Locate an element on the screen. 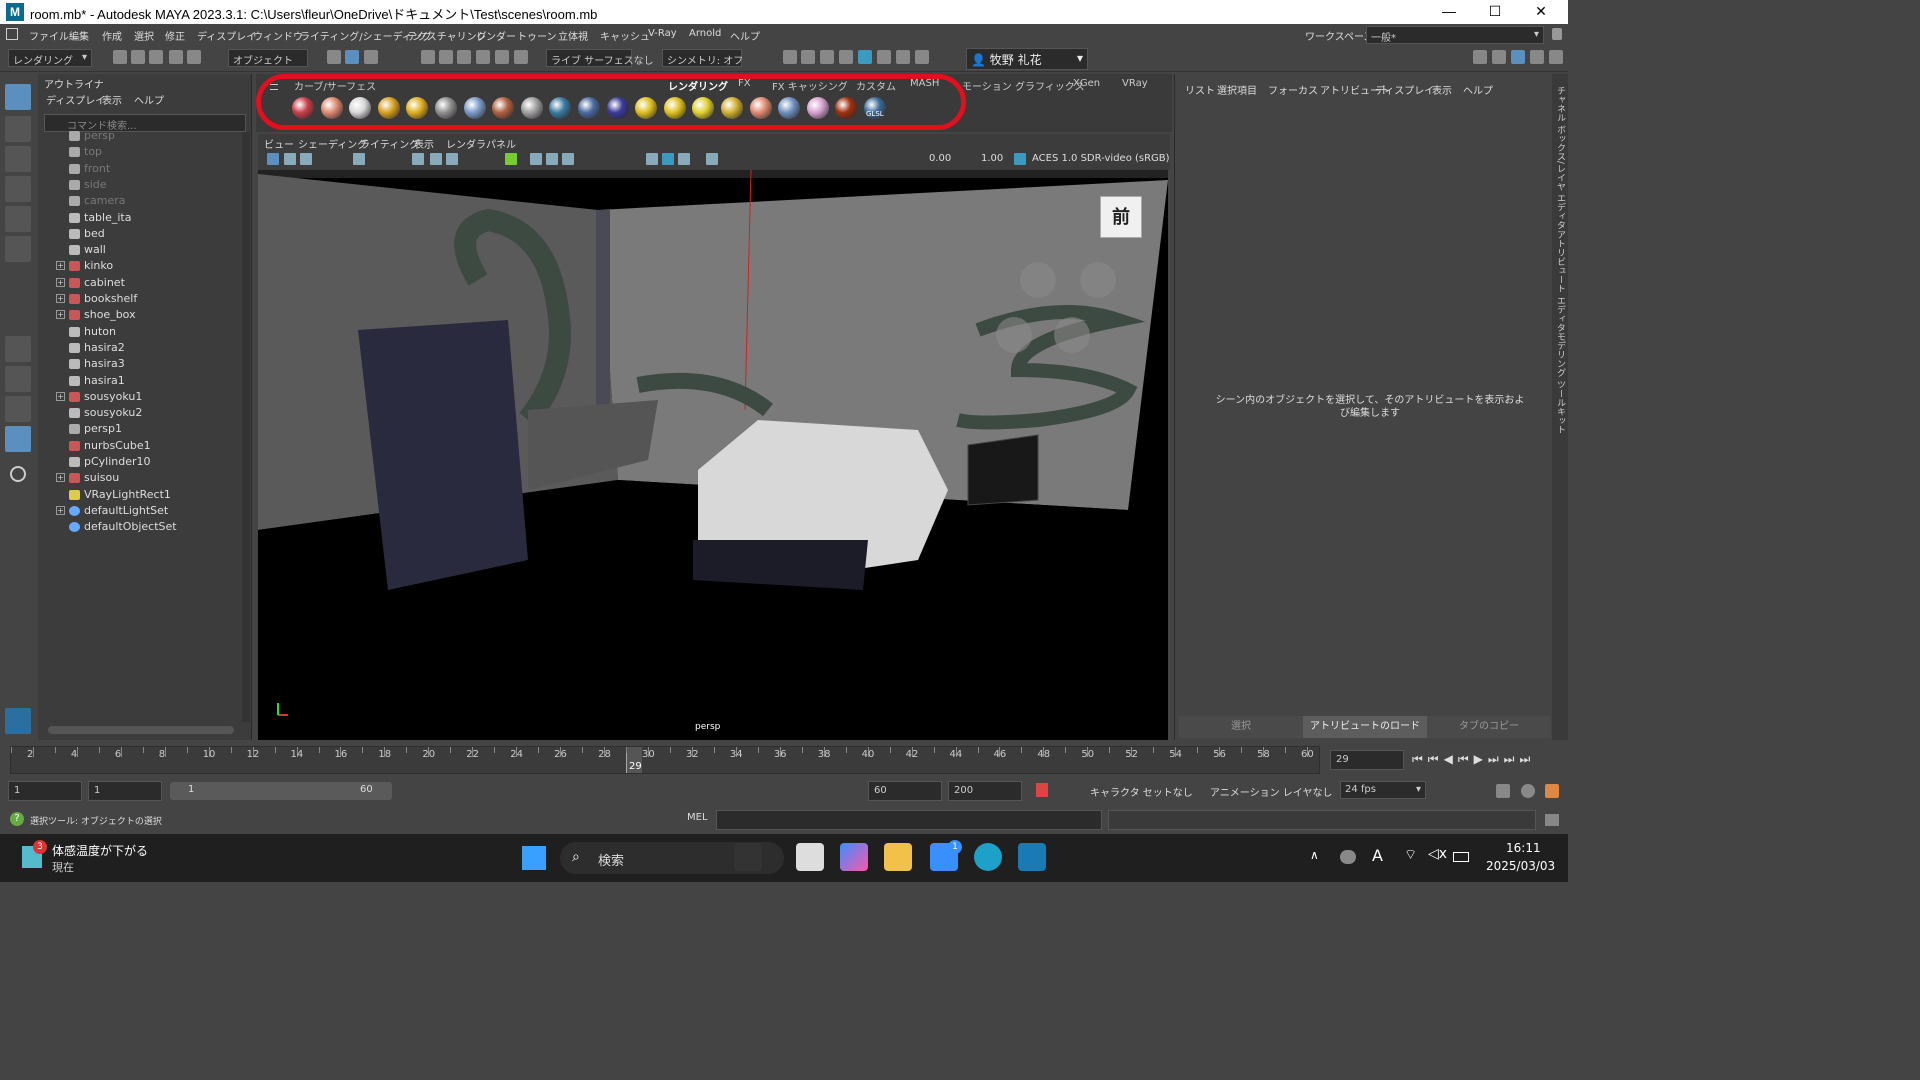 The width and height of the screenshot is (1920, 1080). home-icon is located at coordinates (12, 34).